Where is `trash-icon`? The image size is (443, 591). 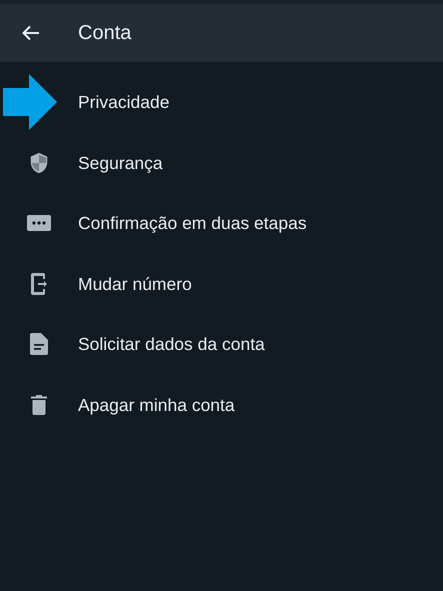 trash-icon is located at coordinates (39, 404).